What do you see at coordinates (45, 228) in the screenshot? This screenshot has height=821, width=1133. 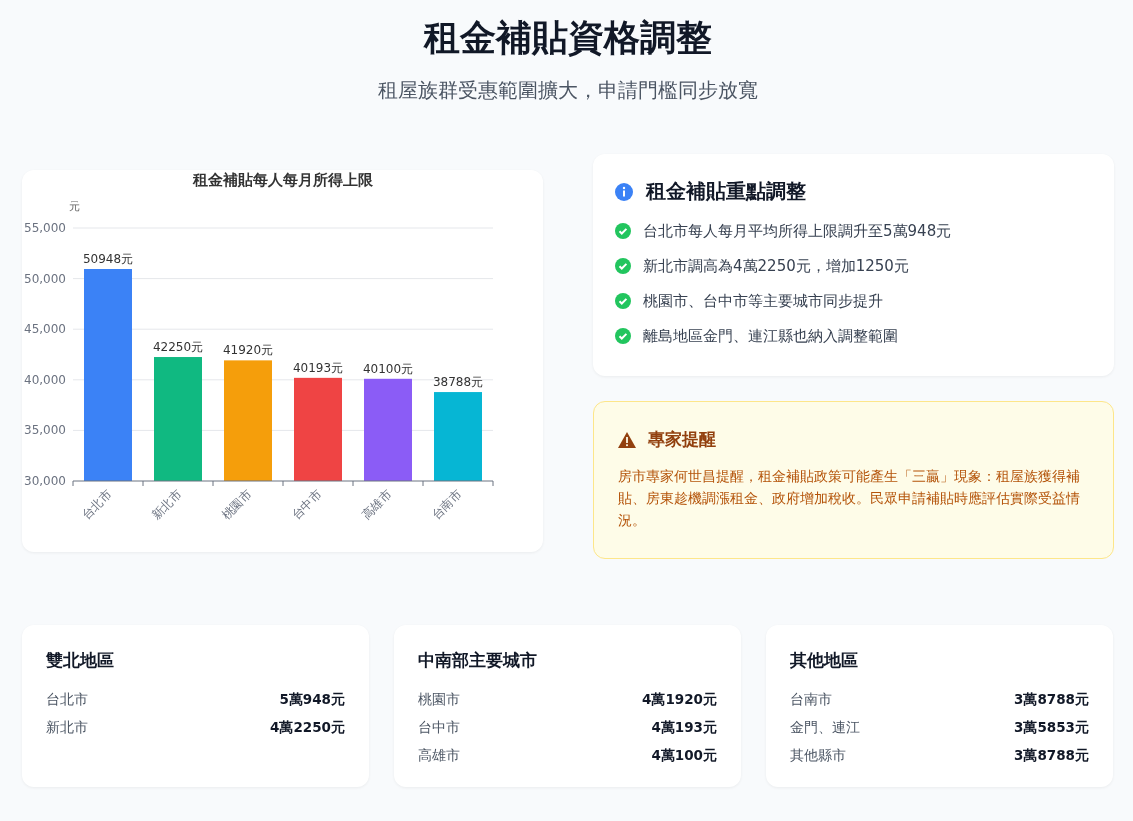 I see `y-tick-label: 55,000` at bounding box center [45, 228].